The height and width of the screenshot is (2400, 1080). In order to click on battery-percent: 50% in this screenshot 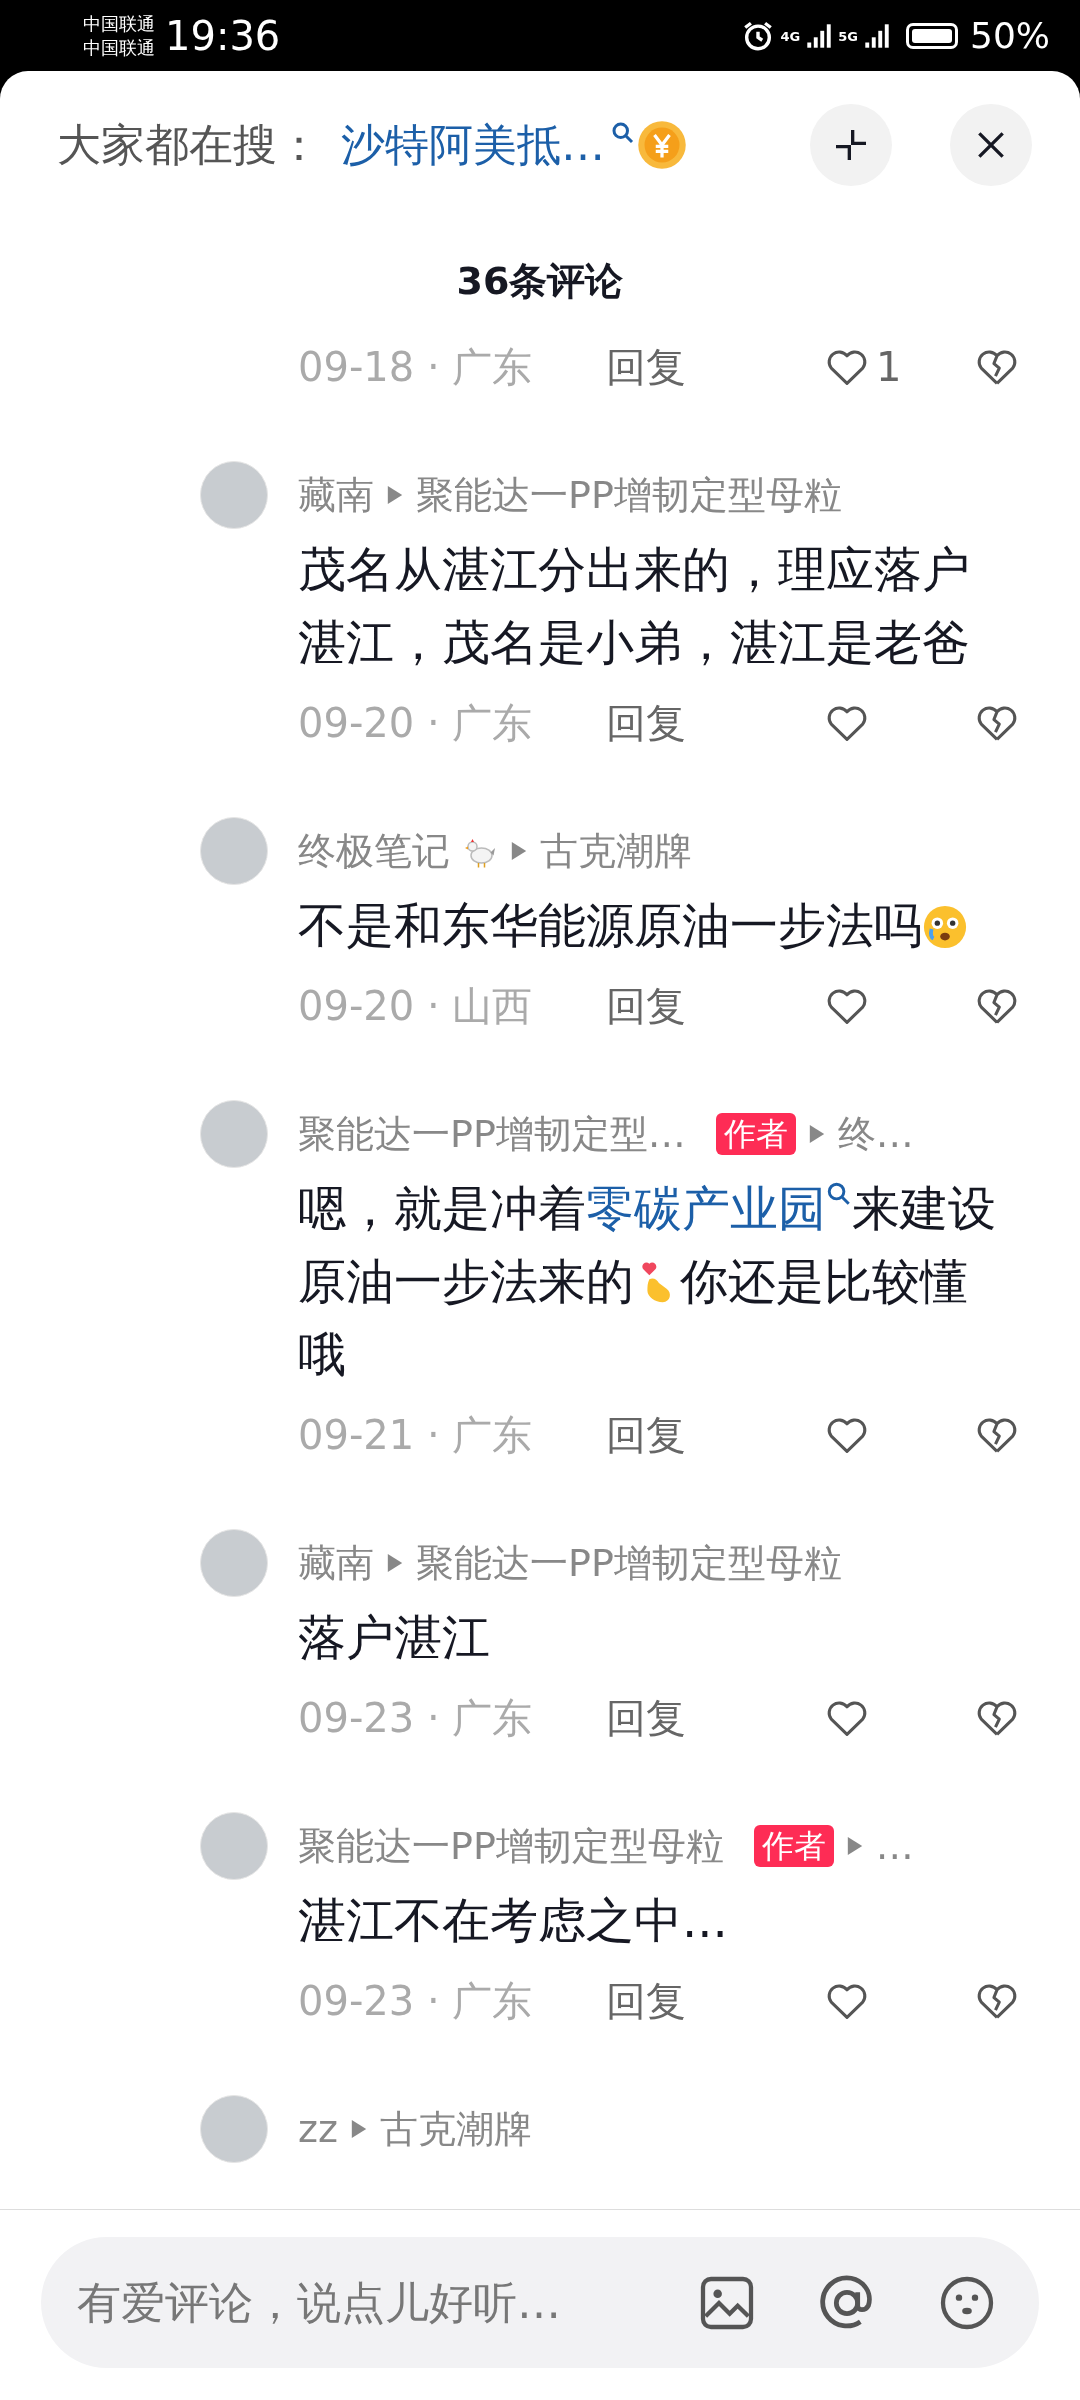, I will do `click(1010, 35)`.